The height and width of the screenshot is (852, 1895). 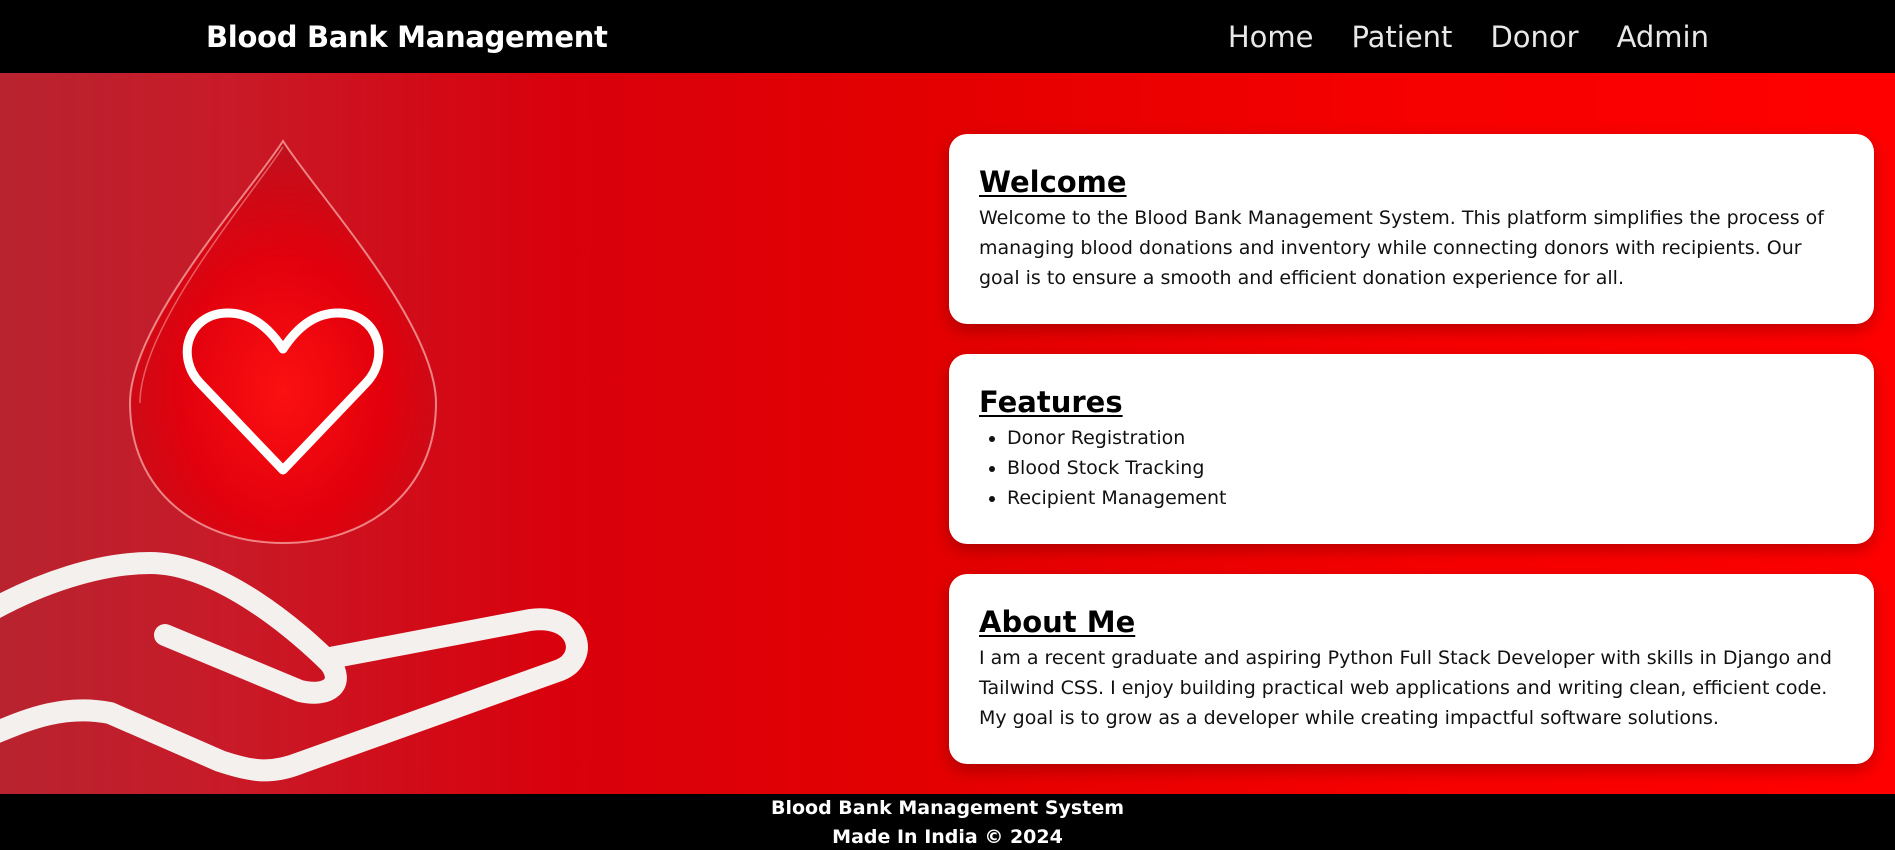 What do you see at coordinates (1425, 498) in the screenshot?
I see `feature-item-recipient-management: Recipient Management` at bounding box center [1425, 498].